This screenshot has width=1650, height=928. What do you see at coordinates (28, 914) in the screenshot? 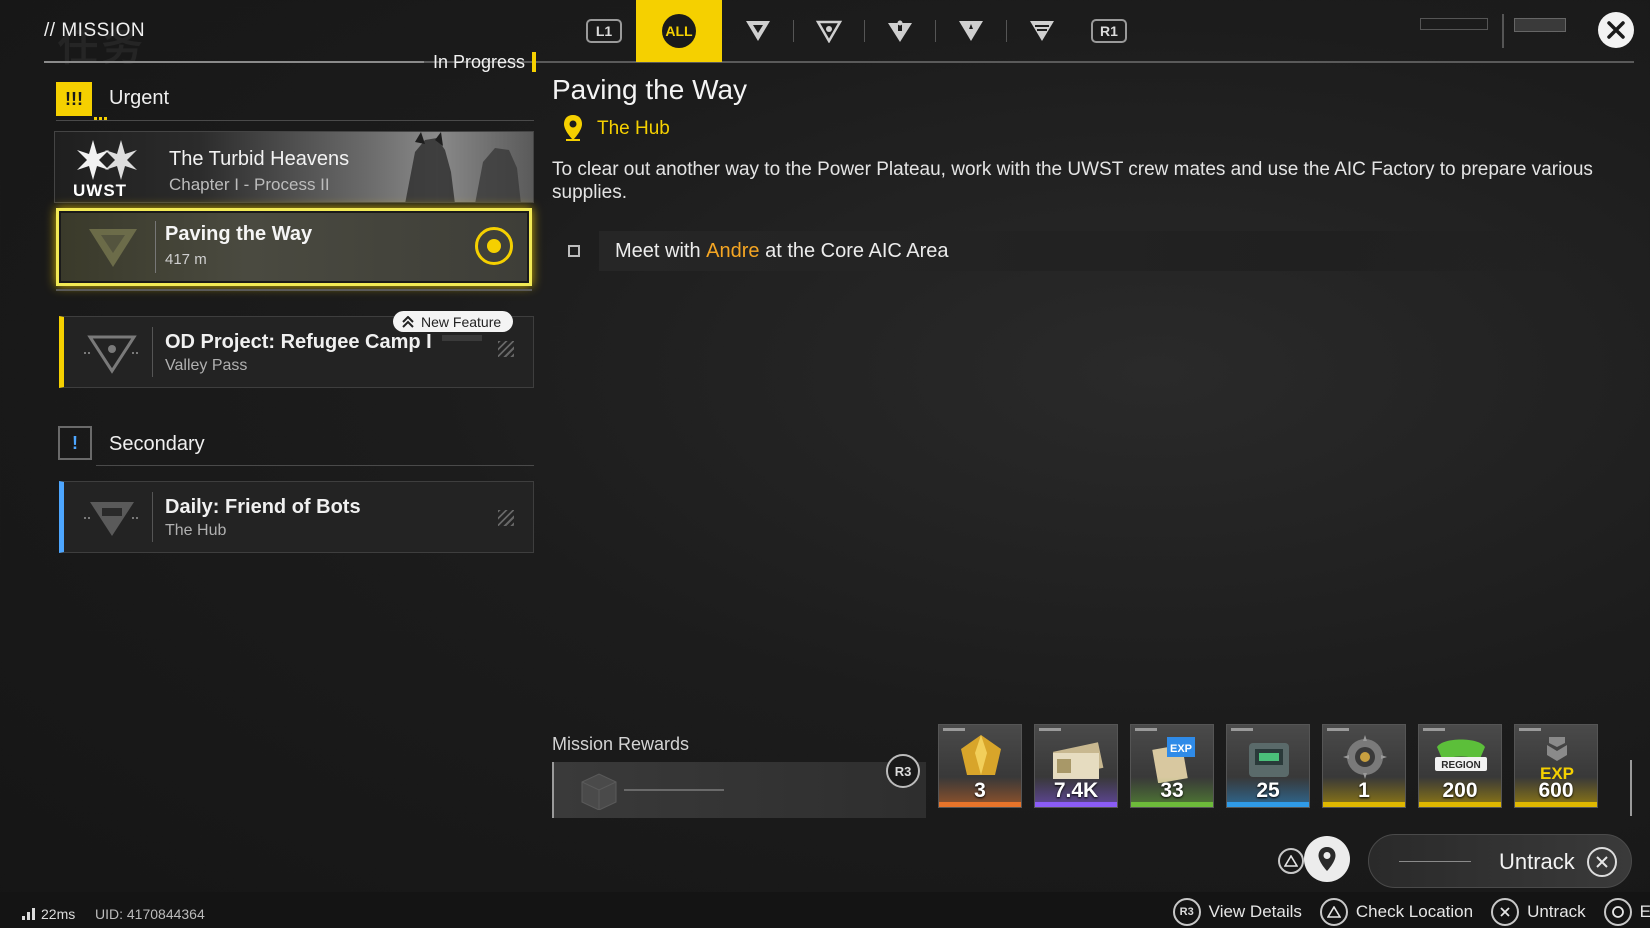
I see `signal-icon` at bounding box center [28, 914].